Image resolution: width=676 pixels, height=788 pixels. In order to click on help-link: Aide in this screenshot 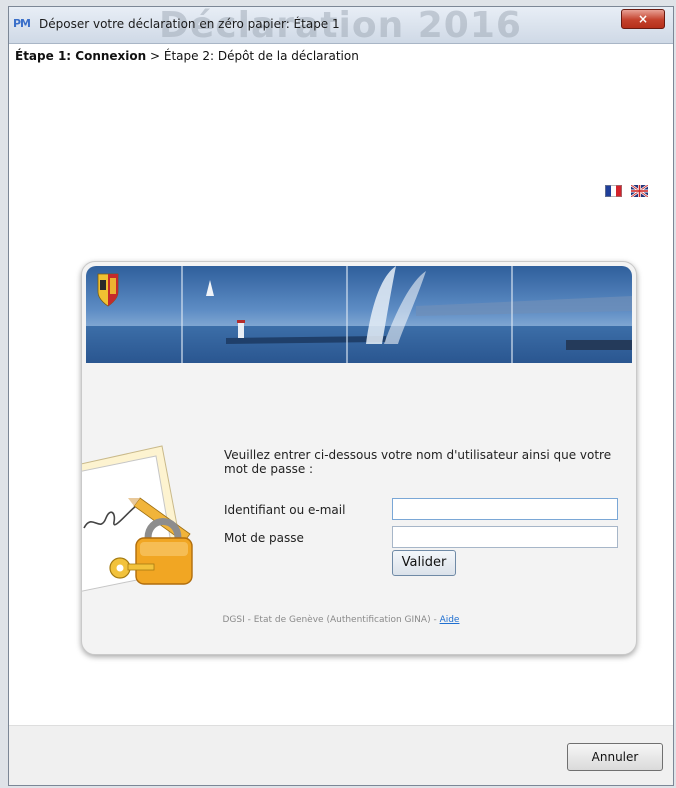, I will do `click(450, 620)`.